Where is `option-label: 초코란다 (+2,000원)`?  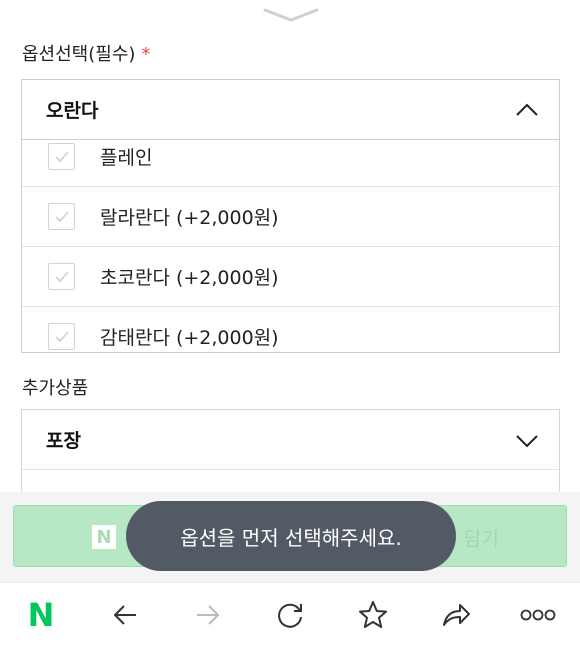 option-label: 초코란다 (+2,000원) is located at coordinates (189, 278).